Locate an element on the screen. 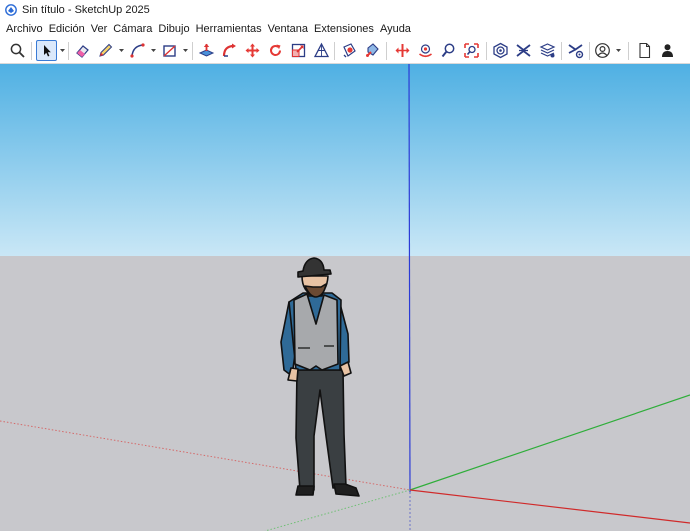  menu-dibujo: Dibujo is located at coordinates (173, 29).